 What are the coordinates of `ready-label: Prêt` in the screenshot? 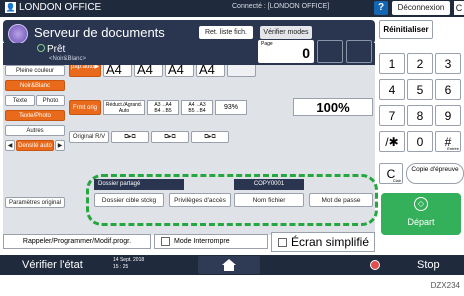 It's located at (56, 49).